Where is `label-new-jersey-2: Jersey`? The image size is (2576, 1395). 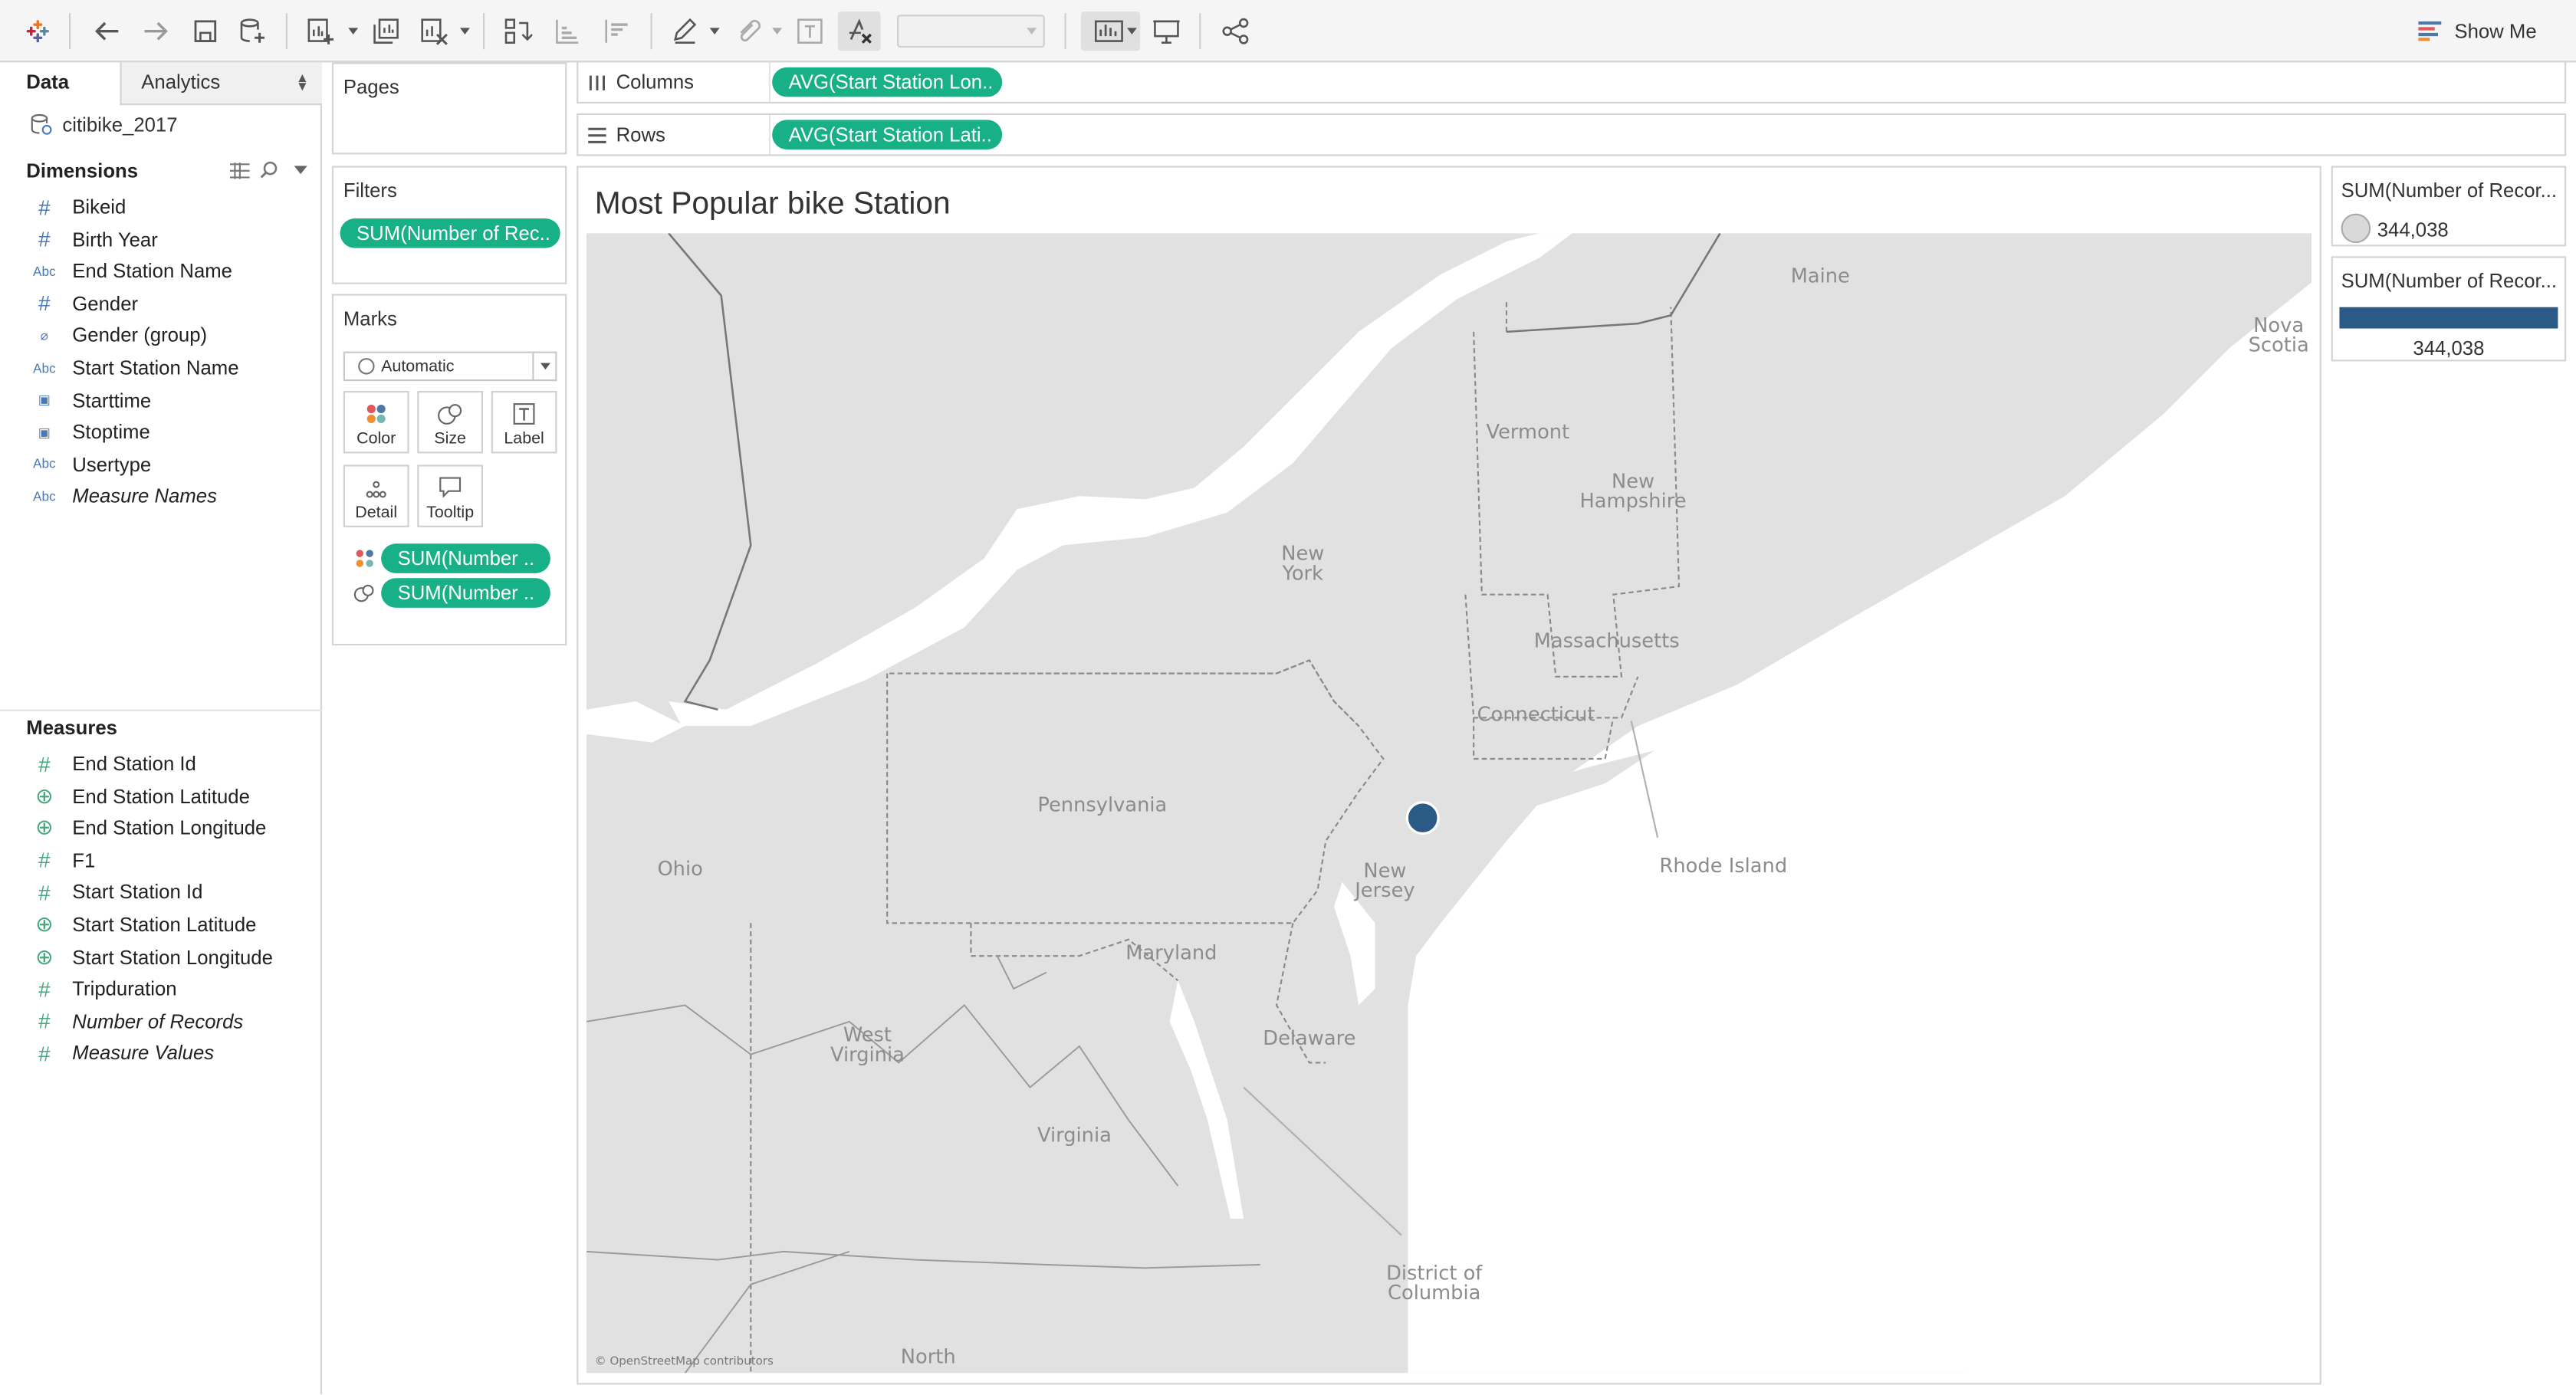 label-new-jersey-2: Jersey is located at coordinates (1384, 891).